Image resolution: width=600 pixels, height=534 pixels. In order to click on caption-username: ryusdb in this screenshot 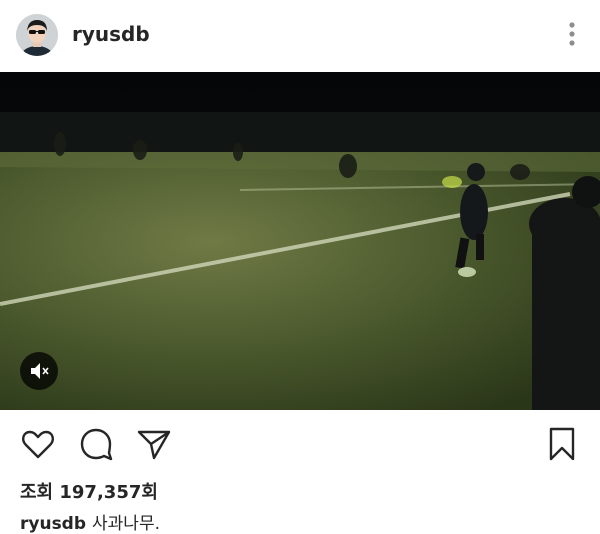, I will do `click(53, 524)`.